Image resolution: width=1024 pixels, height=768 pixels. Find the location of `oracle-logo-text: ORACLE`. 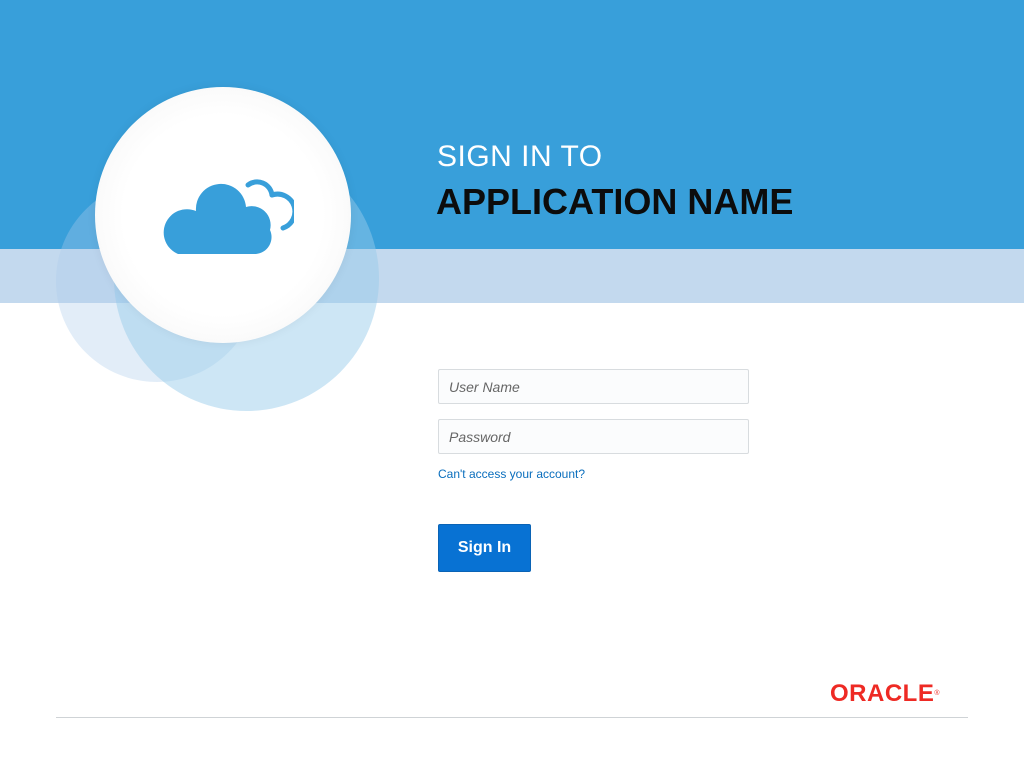

oracle-logo-text: ORACLE is located at coordinates (882, 693).